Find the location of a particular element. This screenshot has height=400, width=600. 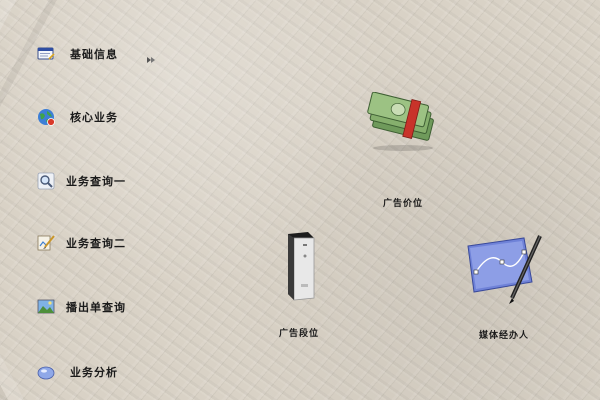

menu-item-business-analysis: 业务分析 is located at coordinates (77, 372).